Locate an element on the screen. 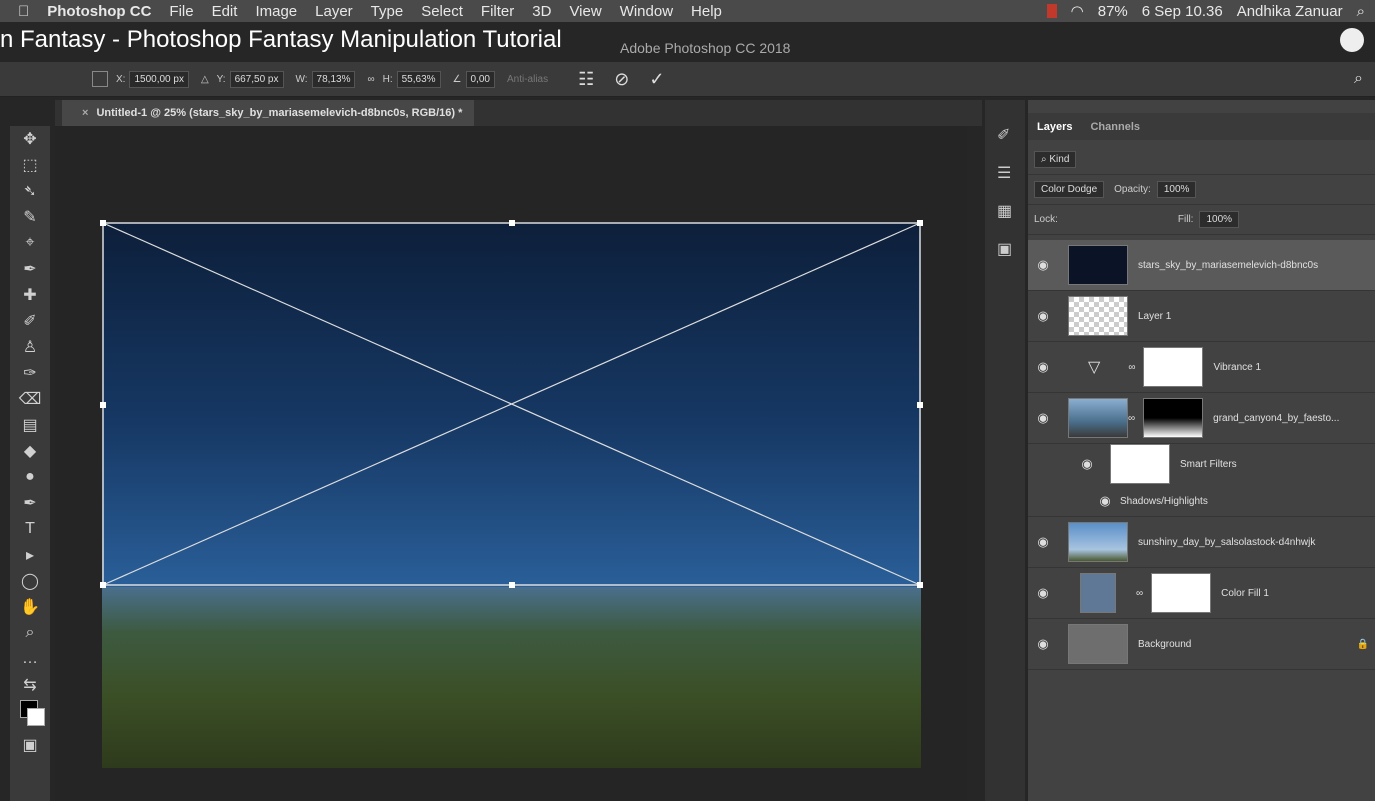  menu-edit: Edit is located at coordinates (225, 11).